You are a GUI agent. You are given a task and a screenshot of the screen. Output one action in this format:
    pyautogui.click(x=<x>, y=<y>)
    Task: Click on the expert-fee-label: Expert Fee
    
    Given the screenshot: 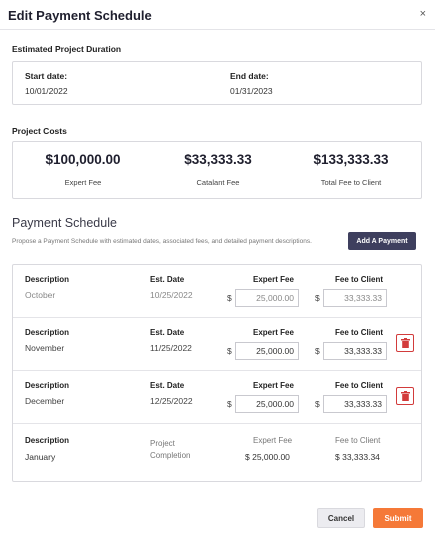 What is the action you would take?
    pyautogui.click(x=83, y=182)
    